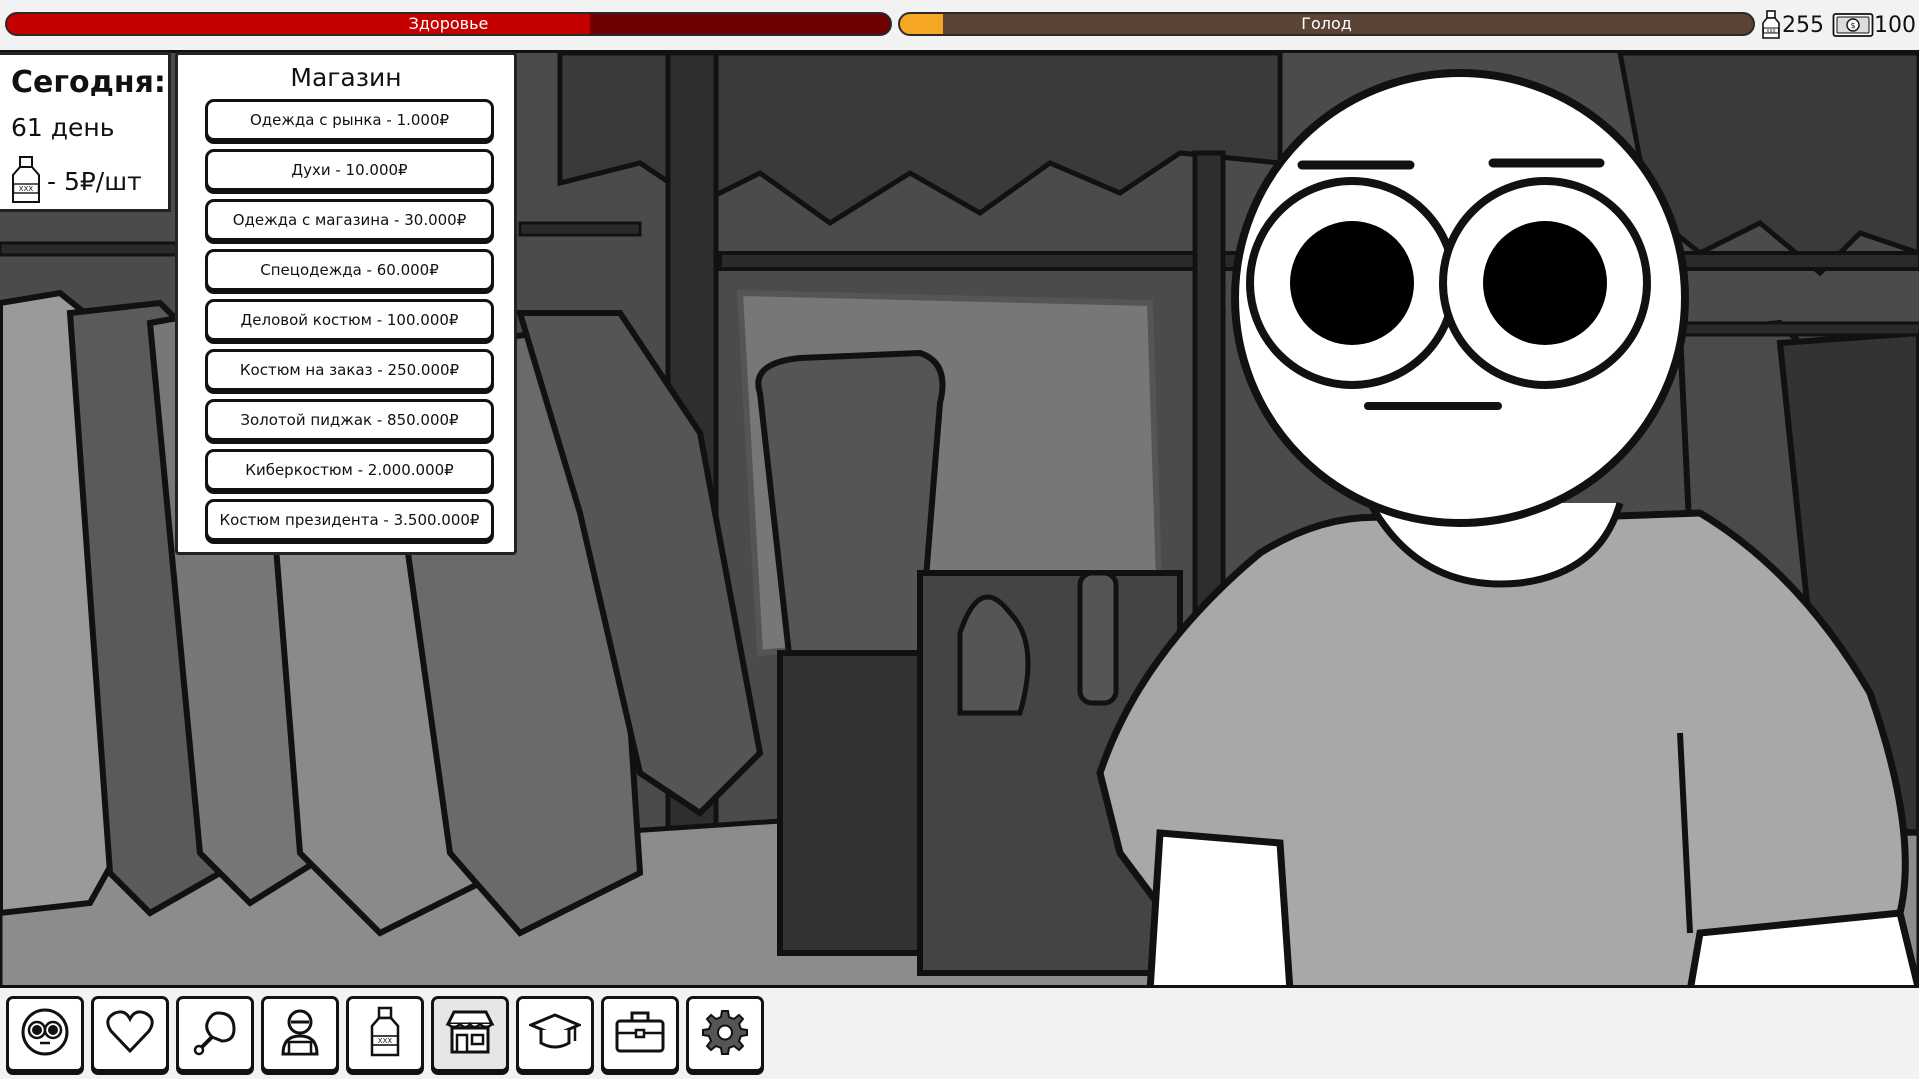  What do you see at coordinates (1803, 25) in the screenshot?
I see `bottles-count: 255` at bounding box center [1803, 25].